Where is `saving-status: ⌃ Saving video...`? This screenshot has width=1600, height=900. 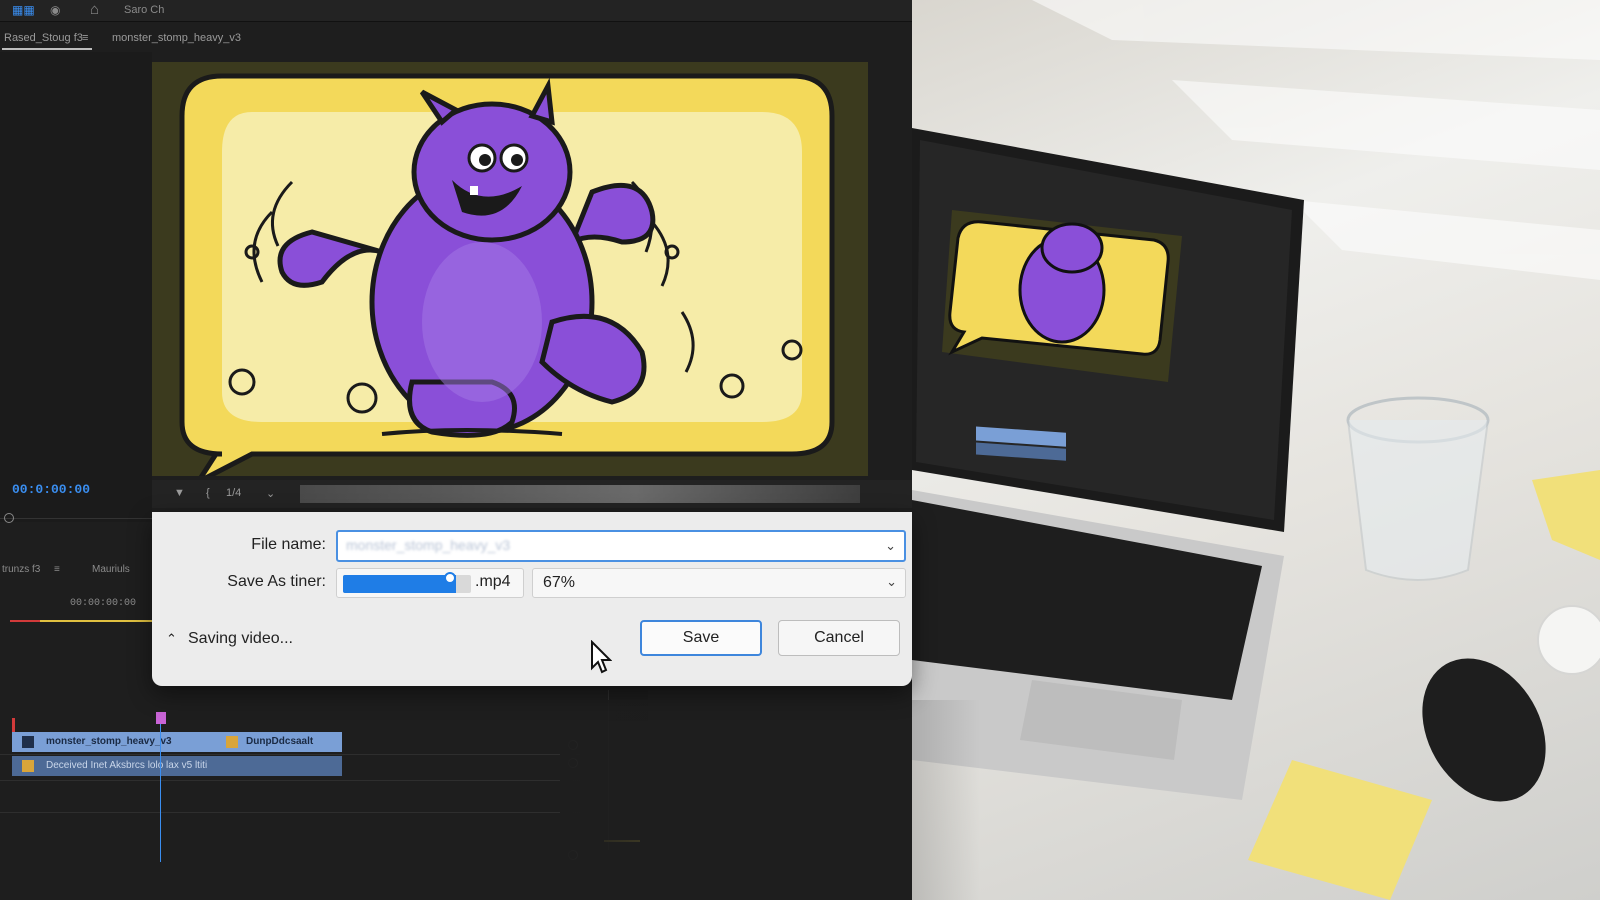
saving-status: ⌃ Saving video... is located at coordinates (229, 639).